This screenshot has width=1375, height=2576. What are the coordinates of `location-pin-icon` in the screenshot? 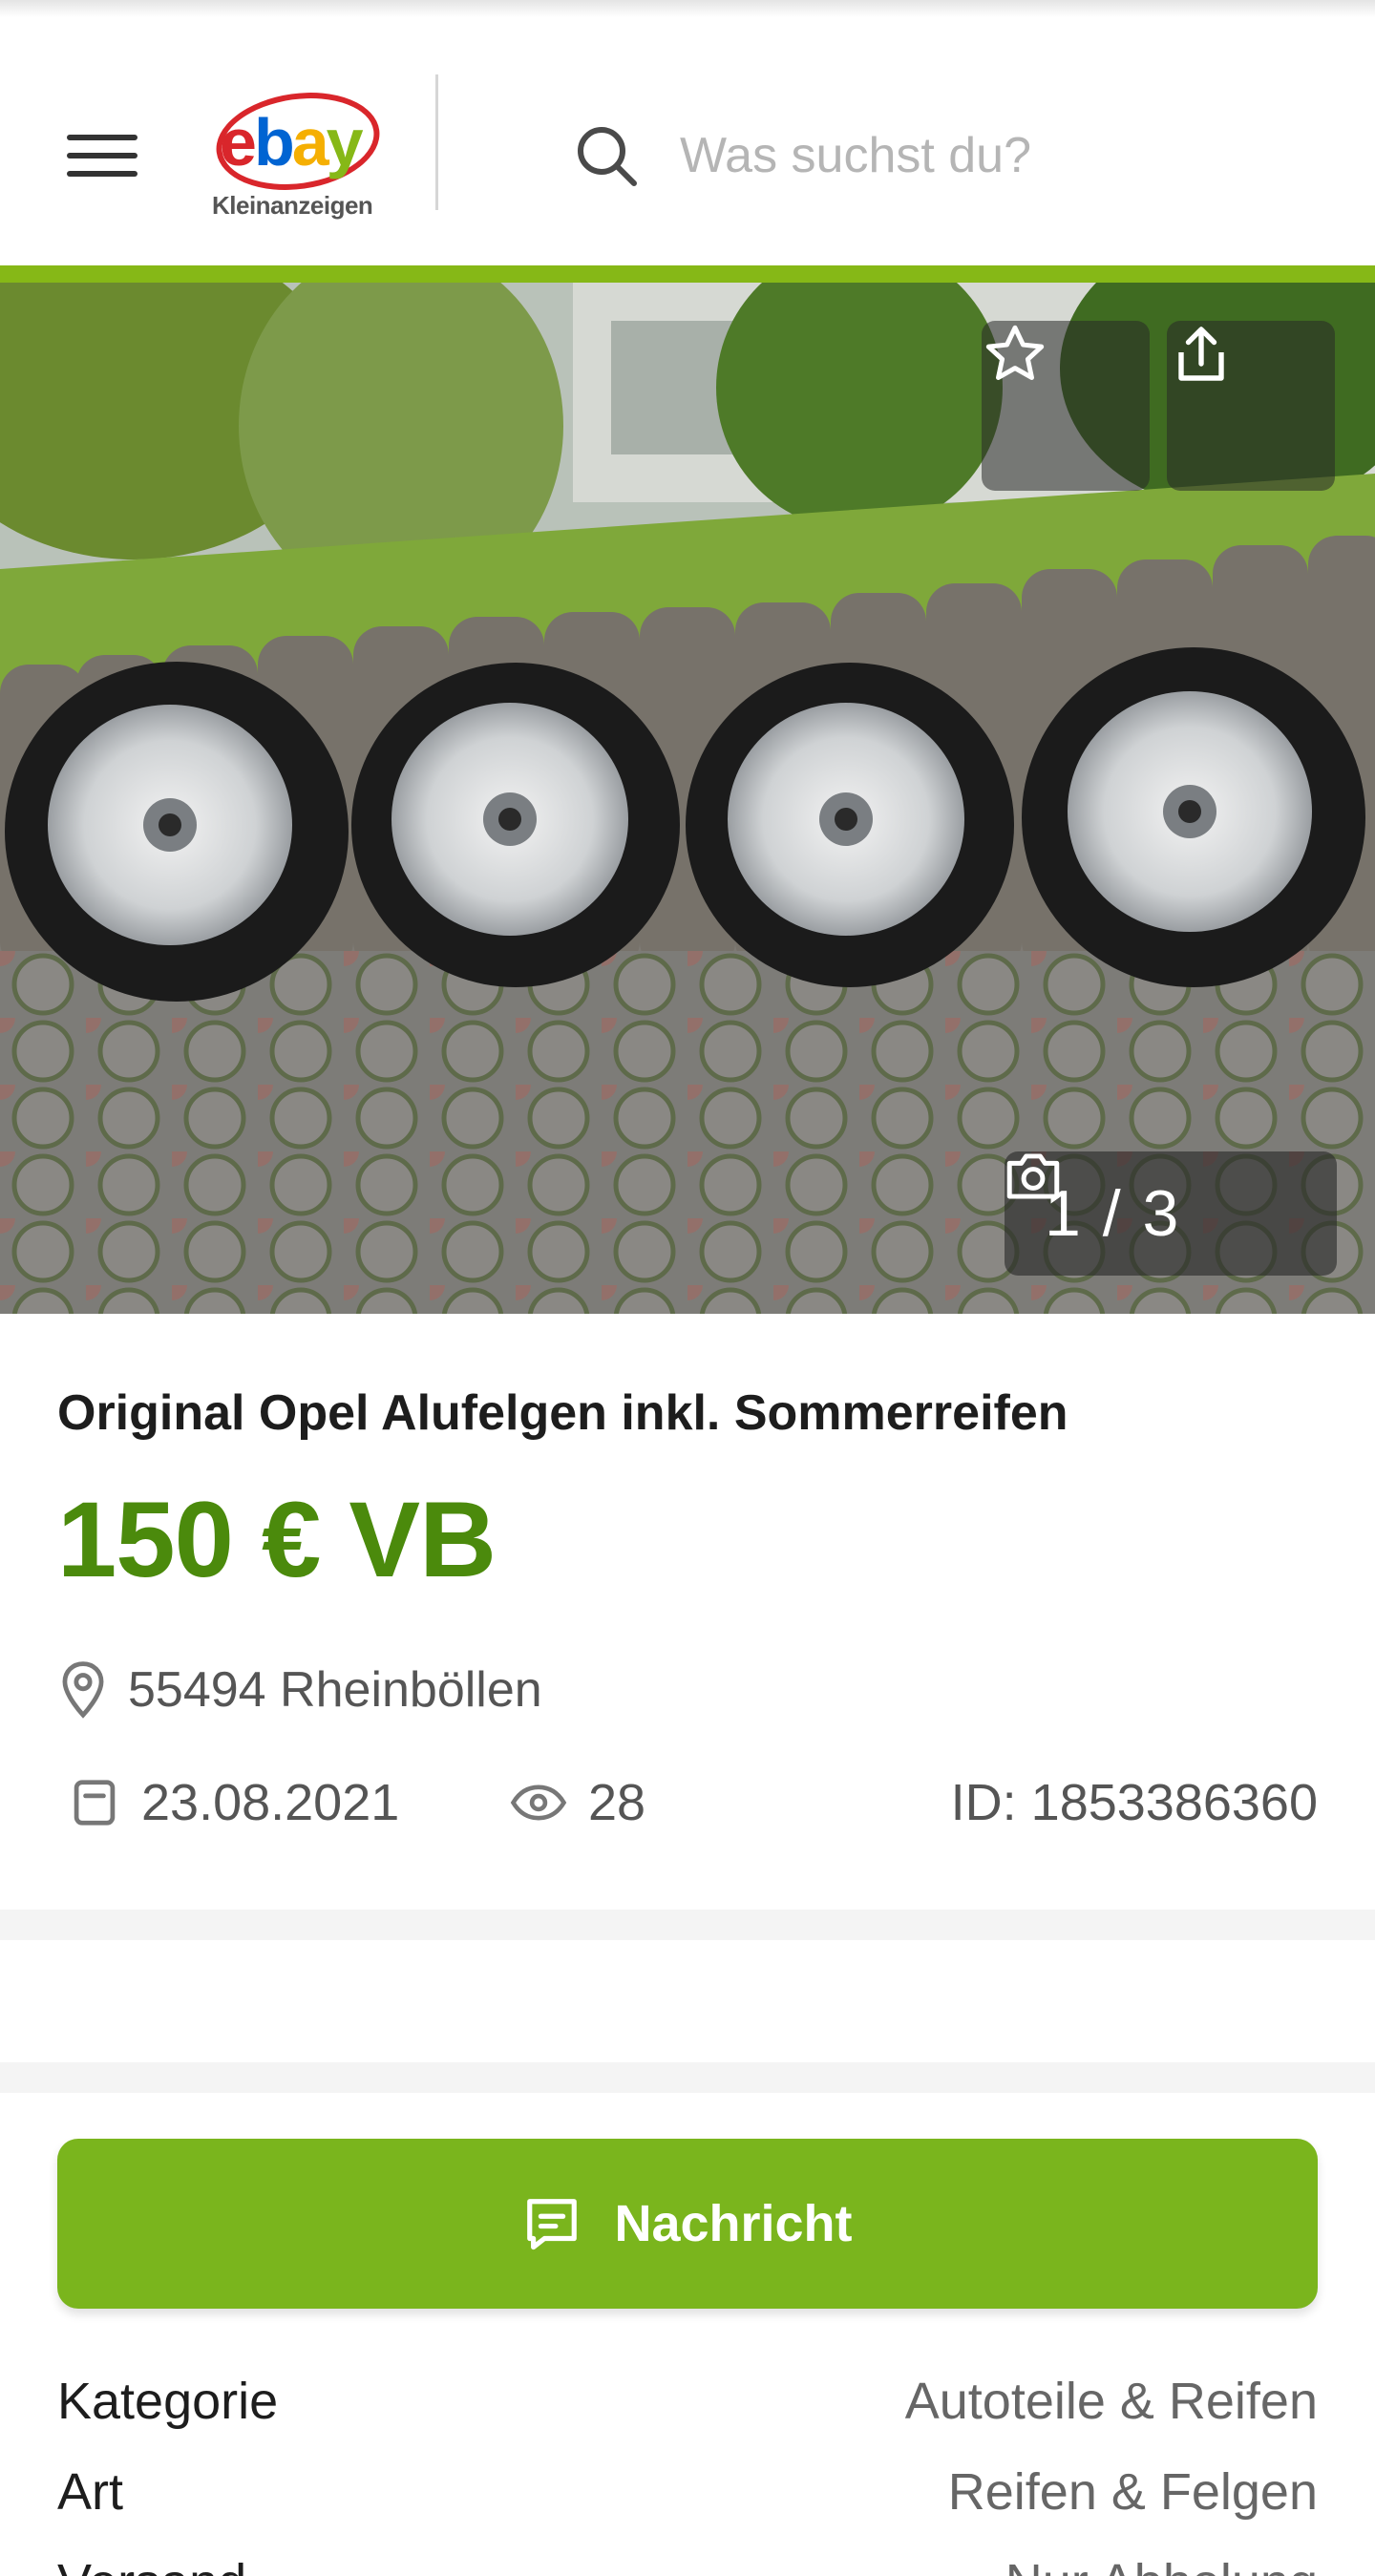 It's located at (83, 1690).